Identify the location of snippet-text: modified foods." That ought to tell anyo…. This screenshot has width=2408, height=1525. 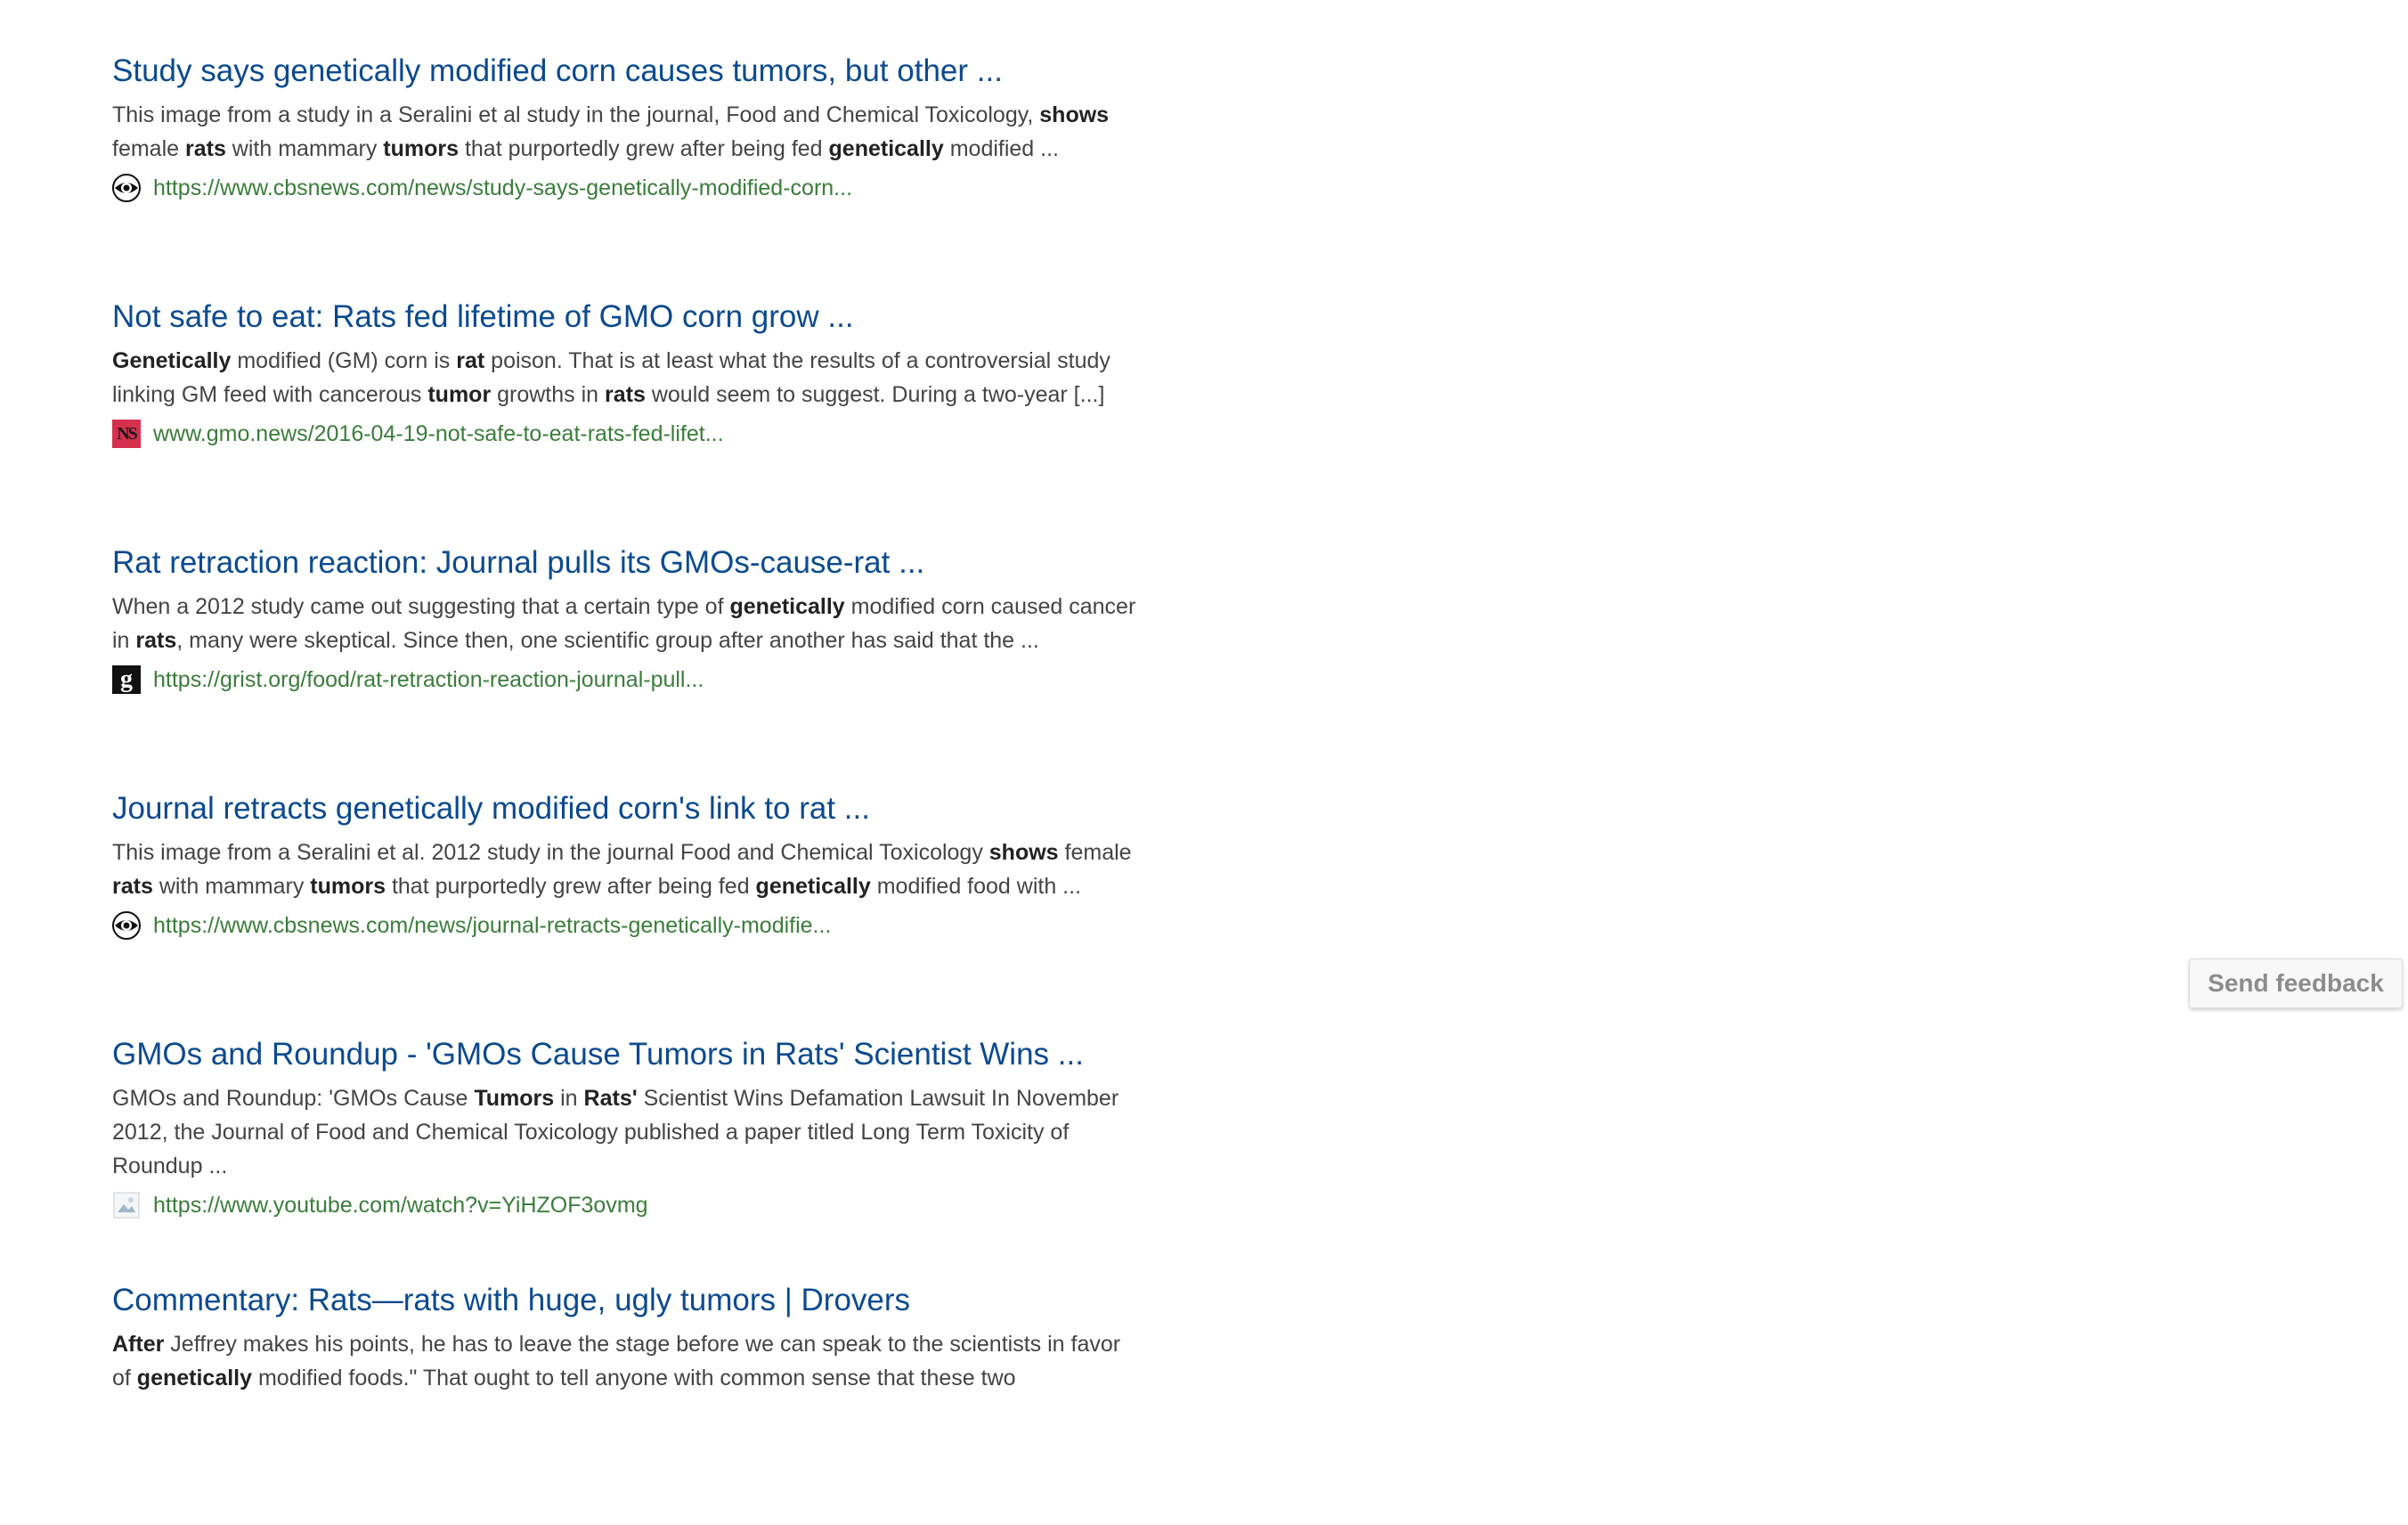
(634, 1378).